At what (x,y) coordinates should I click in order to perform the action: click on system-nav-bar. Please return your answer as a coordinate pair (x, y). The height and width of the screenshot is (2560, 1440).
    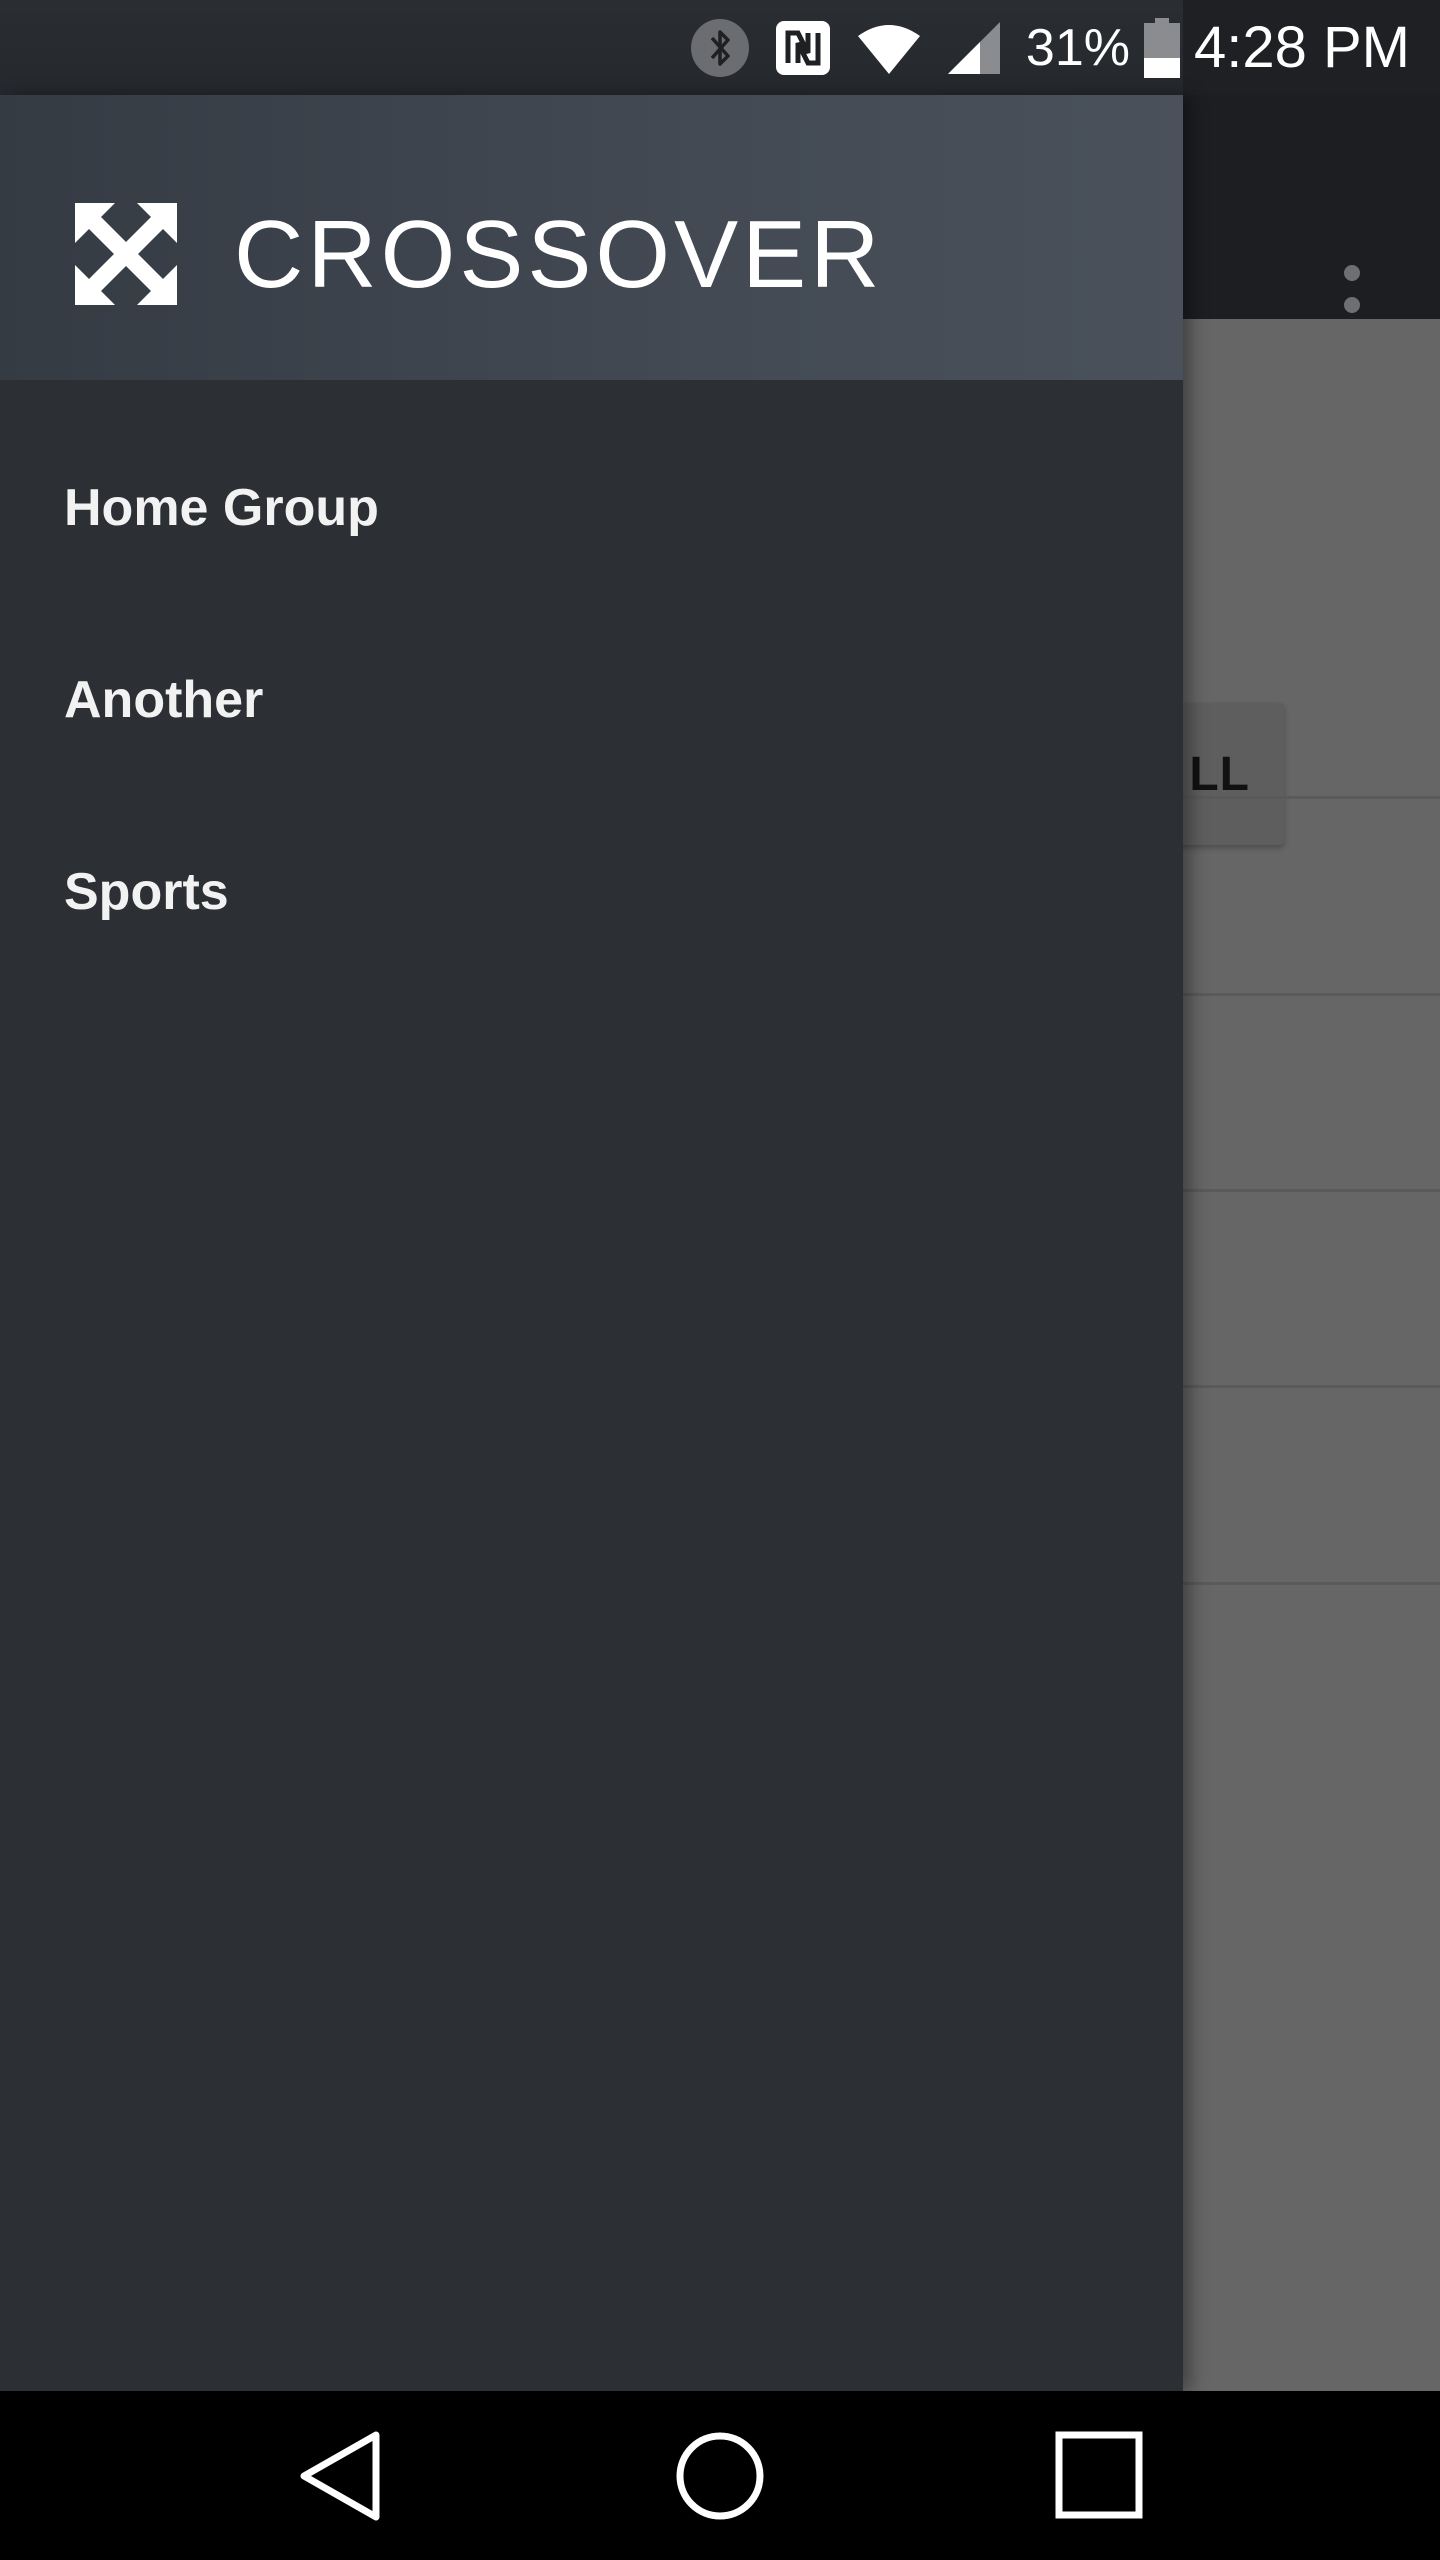
    Looking at the image, I should click on (720, 2475).